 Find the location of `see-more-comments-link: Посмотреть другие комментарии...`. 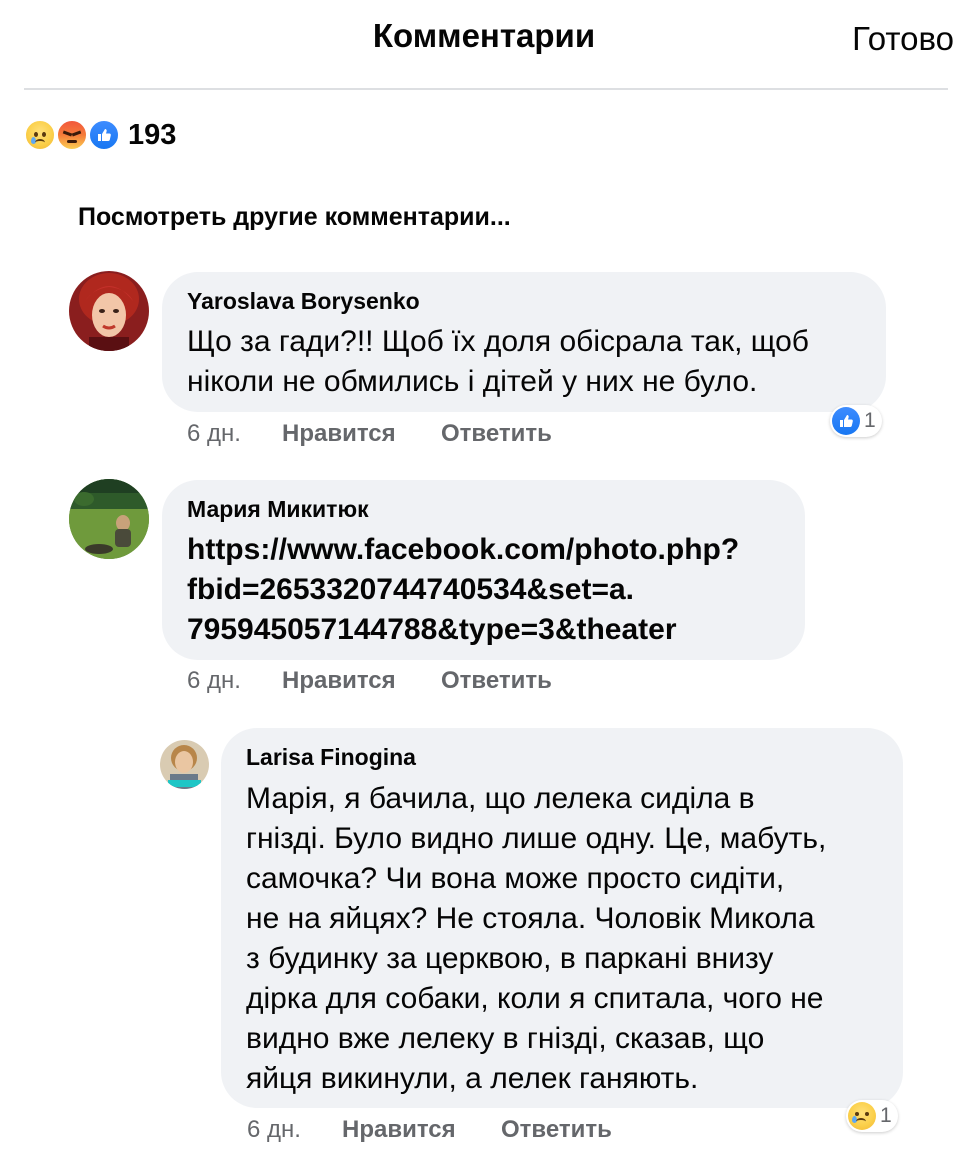

see-more-comments-link: Посмотреть другие комментарии... is located at coordinates (294, 217).